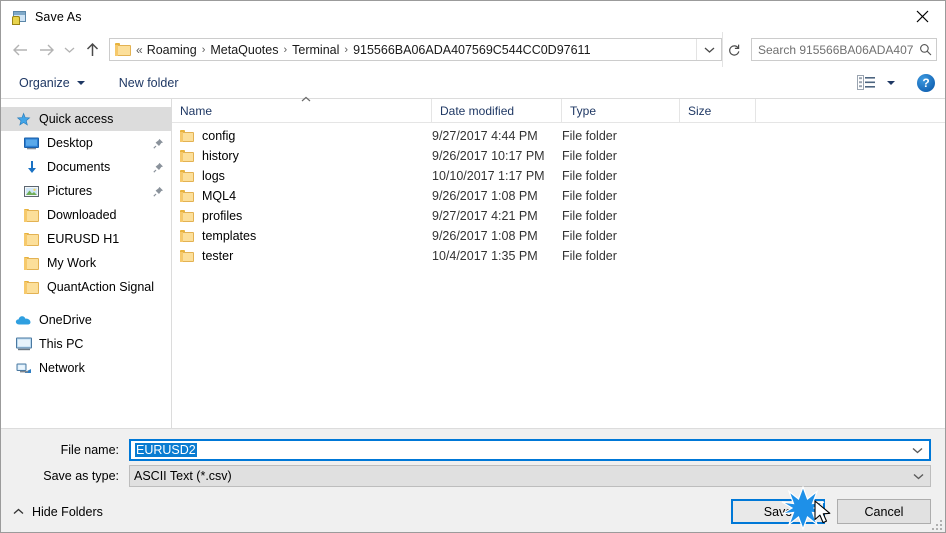  Describe the element at coordinates (141, 50) in the screenshot. I see `breadcrumb-overflow: «` at that location.